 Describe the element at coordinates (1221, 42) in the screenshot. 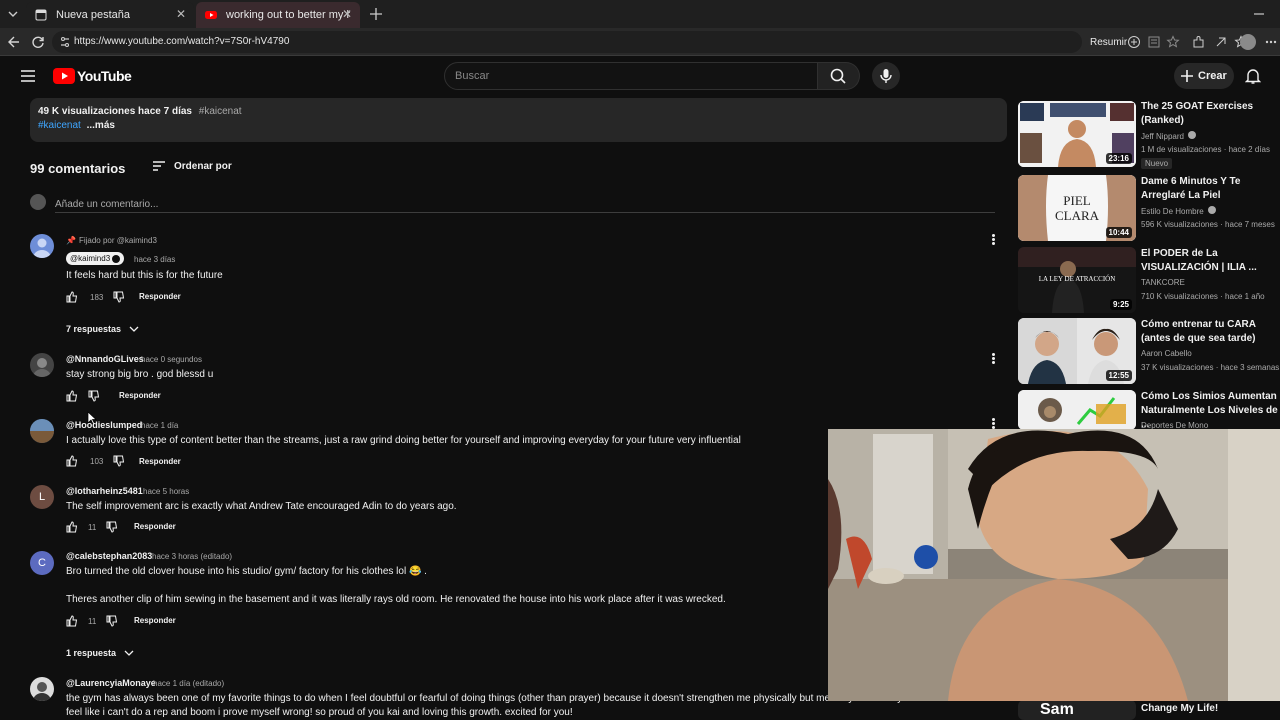

I see `extensions-icon` at that location.